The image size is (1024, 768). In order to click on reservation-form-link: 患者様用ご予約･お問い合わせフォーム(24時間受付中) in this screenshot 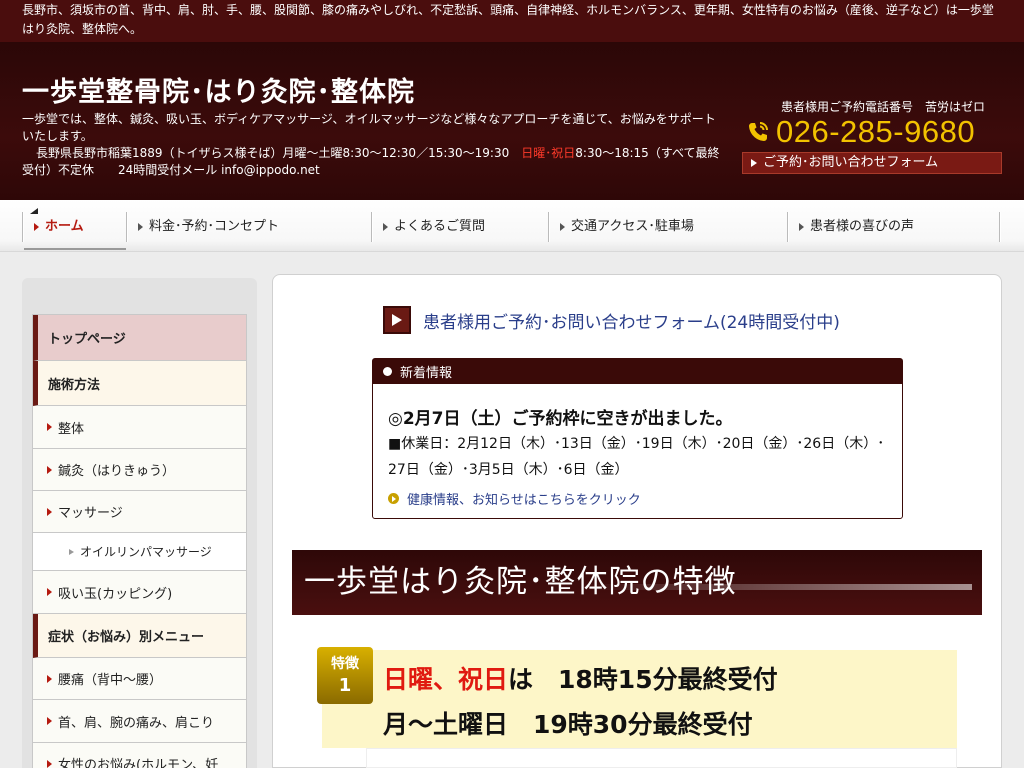, I will do `click(611, 320)`.